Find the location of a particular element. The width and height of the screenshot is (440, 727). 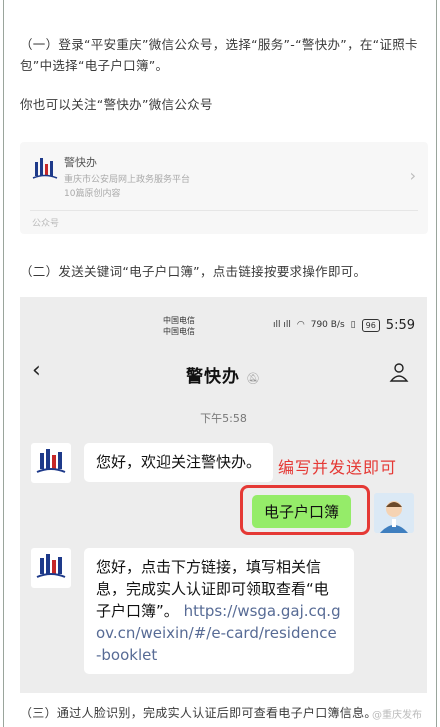

step2-text: （二）发送关键词“电子户口簿”，点击链接按要求操作即可。 is located at coordinates (193, 271).